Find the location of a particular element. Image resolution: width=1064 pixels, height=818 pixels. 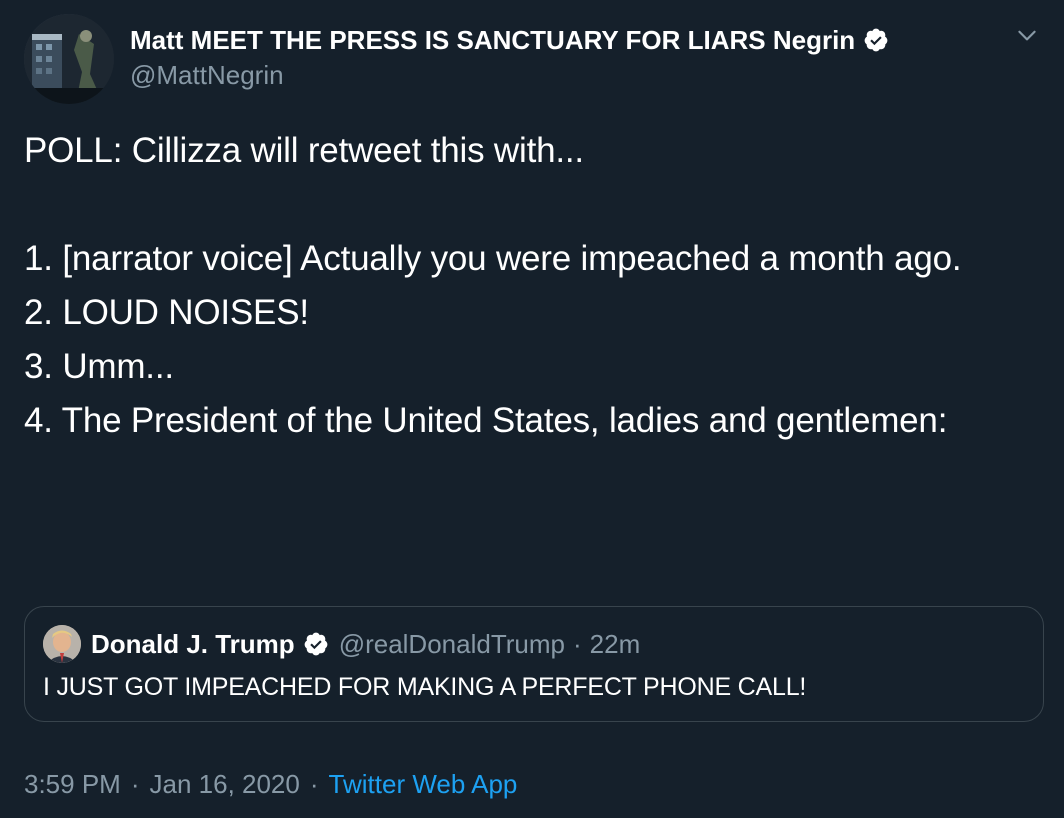

tweet-footer: 3:59 PM · Jan 16, 2020 · Twitter Web App is located at coordinates (270, 784).